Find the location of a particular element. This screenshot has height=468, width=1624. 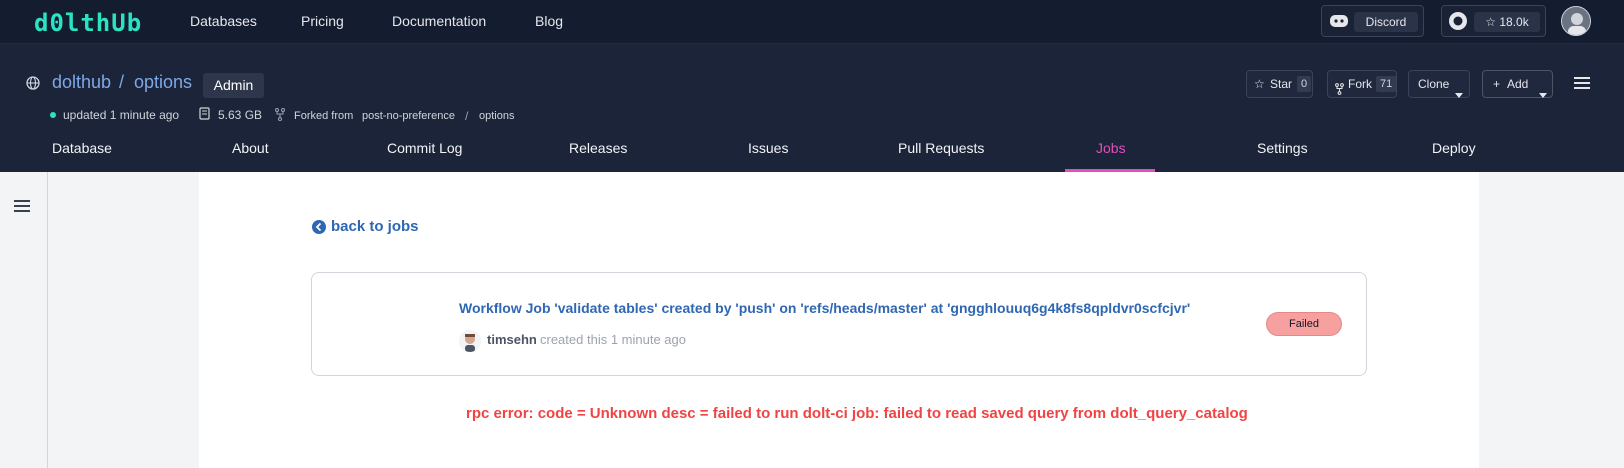

tab-settings: Settings is located at coordinates (1282, 148).